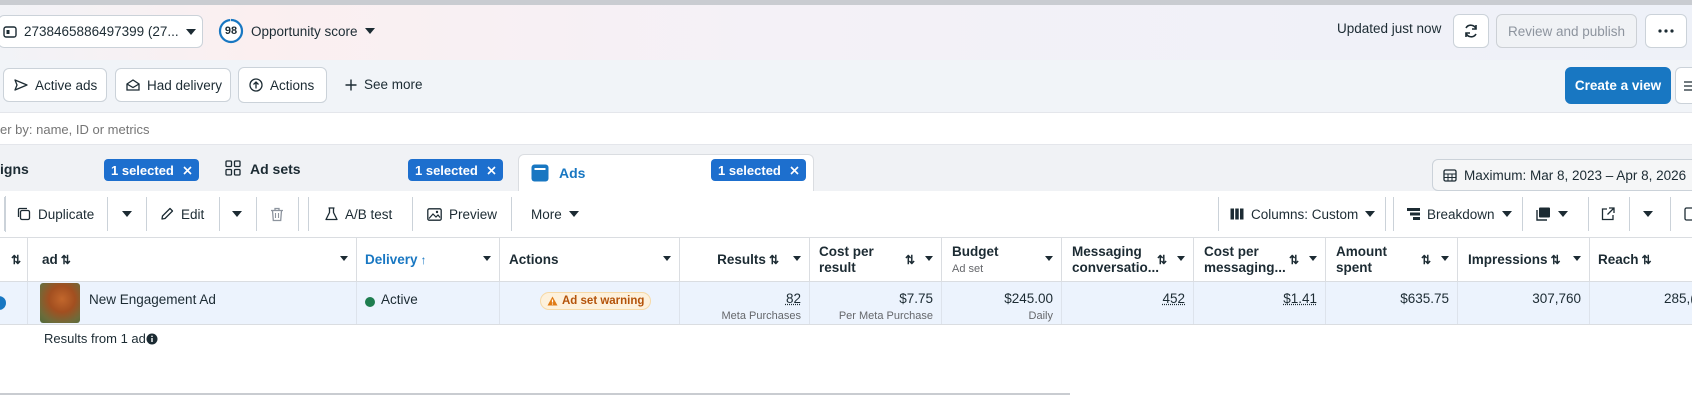 This screenshot has width=1692, height=396. I want to click on tab-ads: Ads 1 selected, so click(666, 172).